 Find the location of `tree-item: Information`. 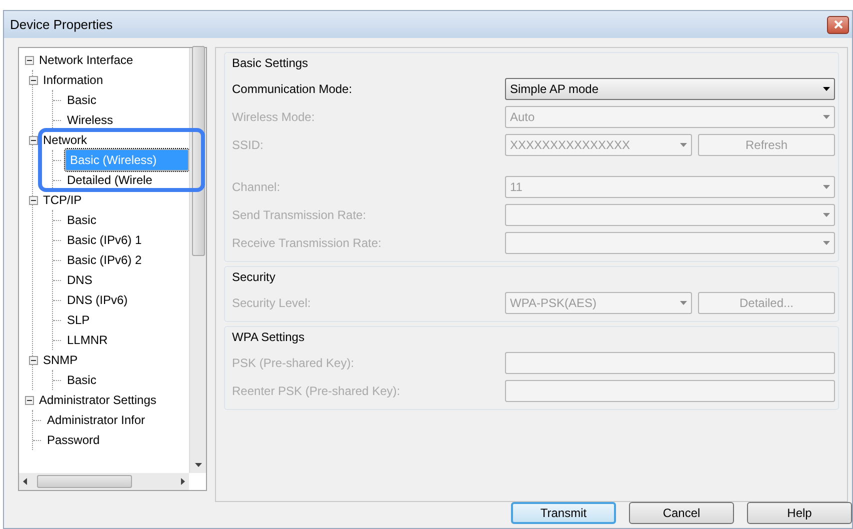

tree-item: Information is located at coordinates (73, 80).